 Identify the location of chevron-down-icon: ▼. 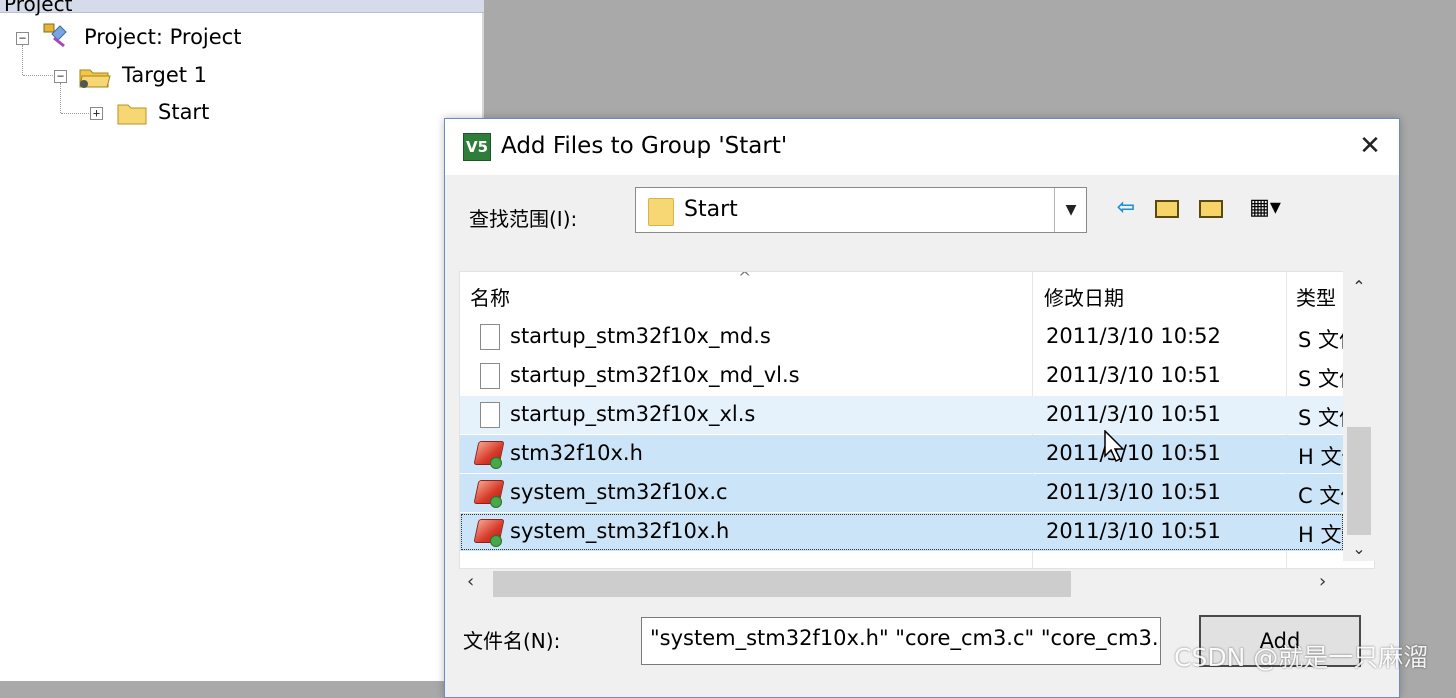
(1070, 210).